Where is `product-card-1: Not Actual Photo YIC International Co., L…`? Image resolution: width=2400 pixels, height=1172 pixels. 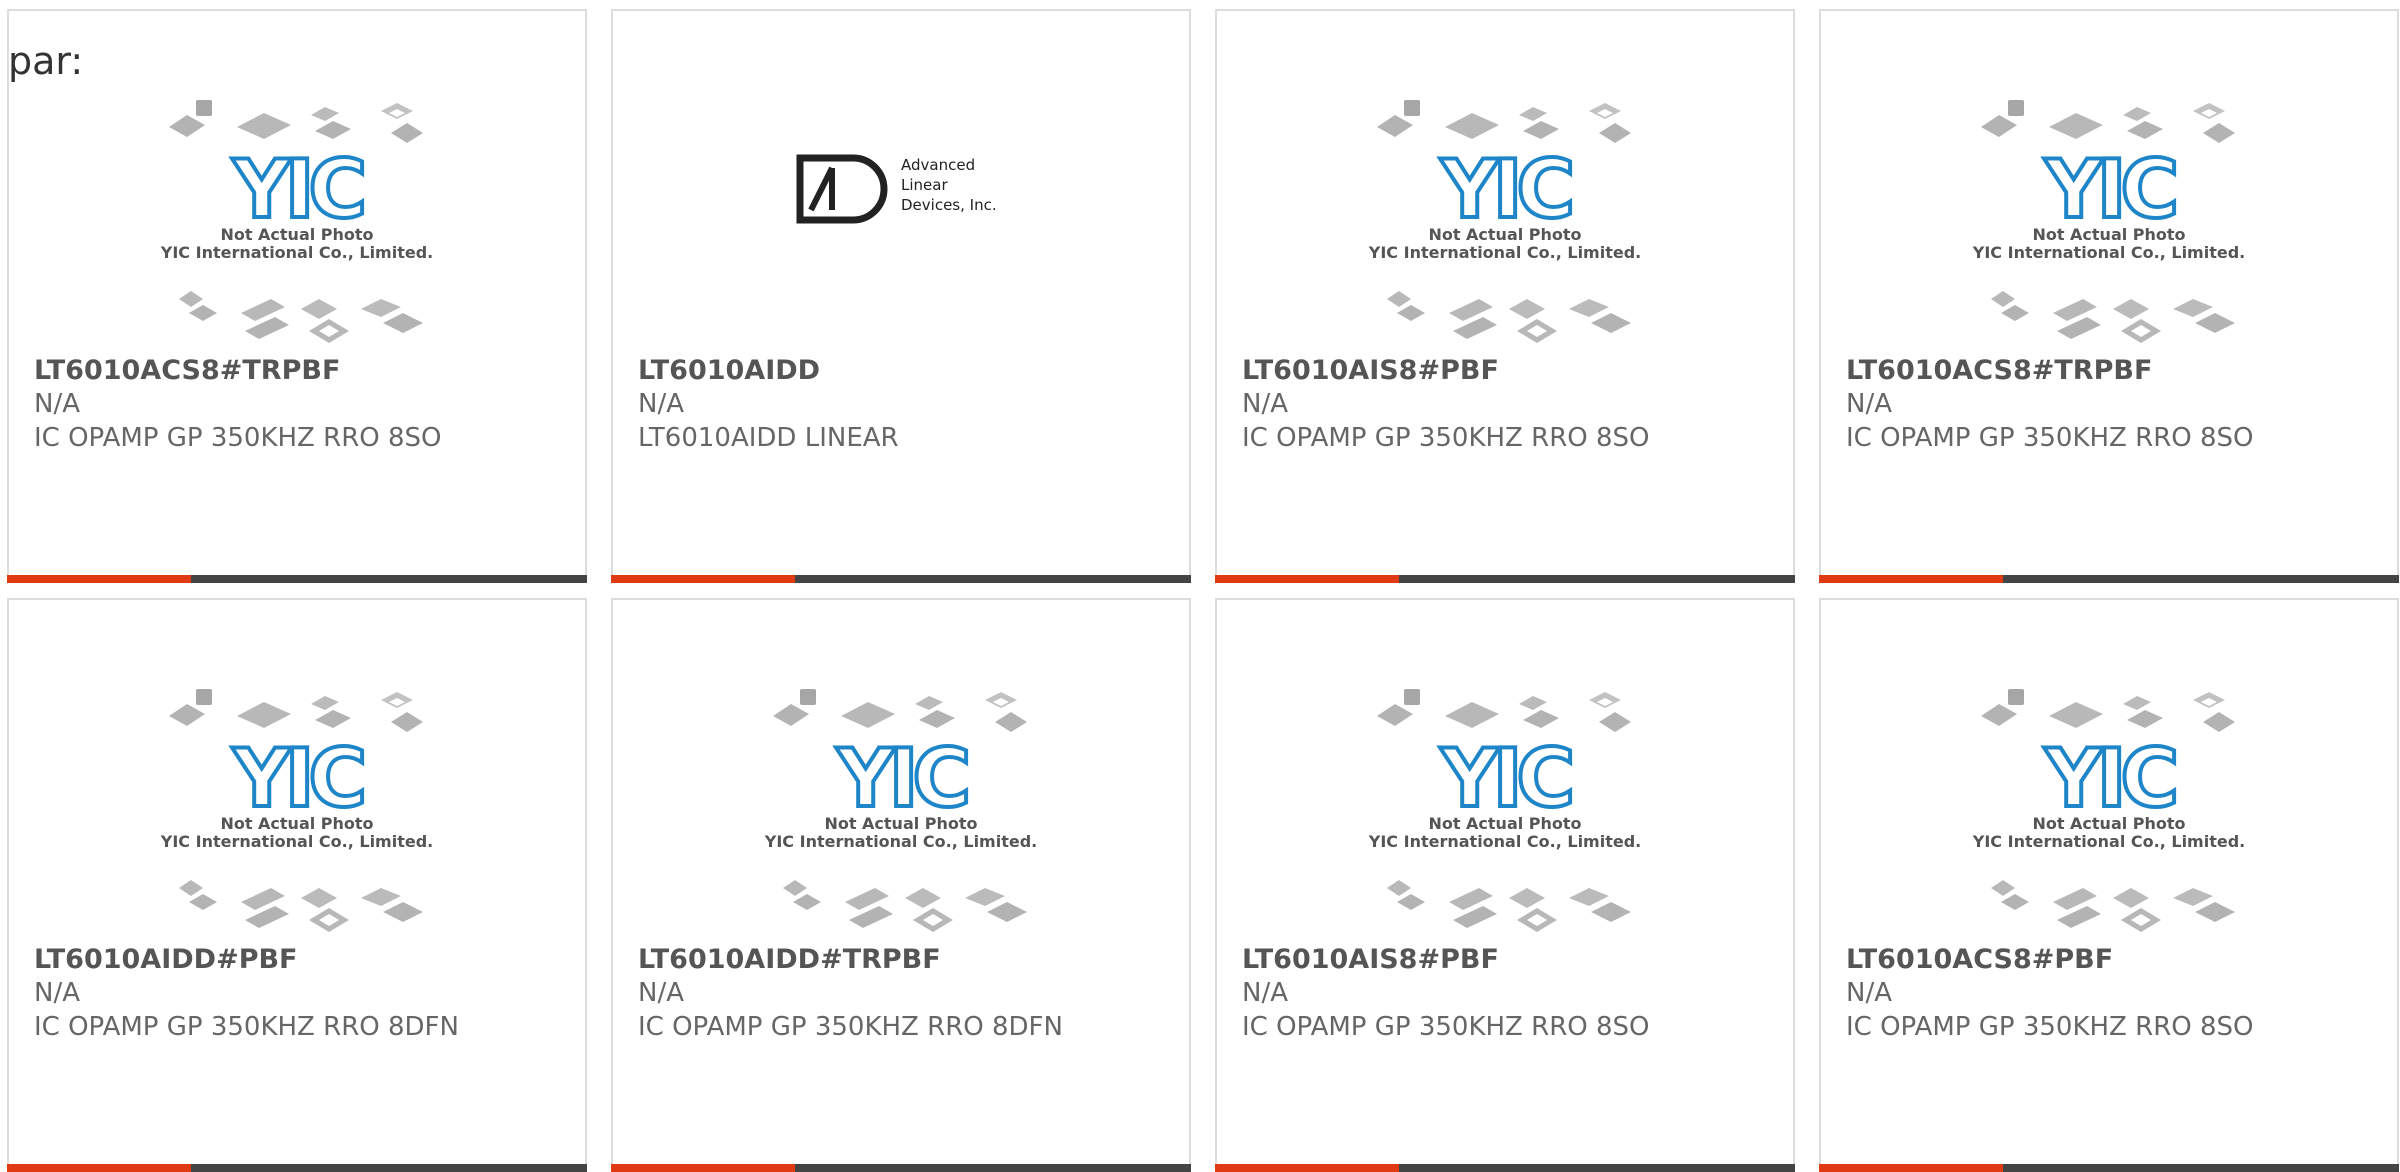 product-card-1: Not Actual Photo YIC International Co., L… is located at coordinates (297, 296).